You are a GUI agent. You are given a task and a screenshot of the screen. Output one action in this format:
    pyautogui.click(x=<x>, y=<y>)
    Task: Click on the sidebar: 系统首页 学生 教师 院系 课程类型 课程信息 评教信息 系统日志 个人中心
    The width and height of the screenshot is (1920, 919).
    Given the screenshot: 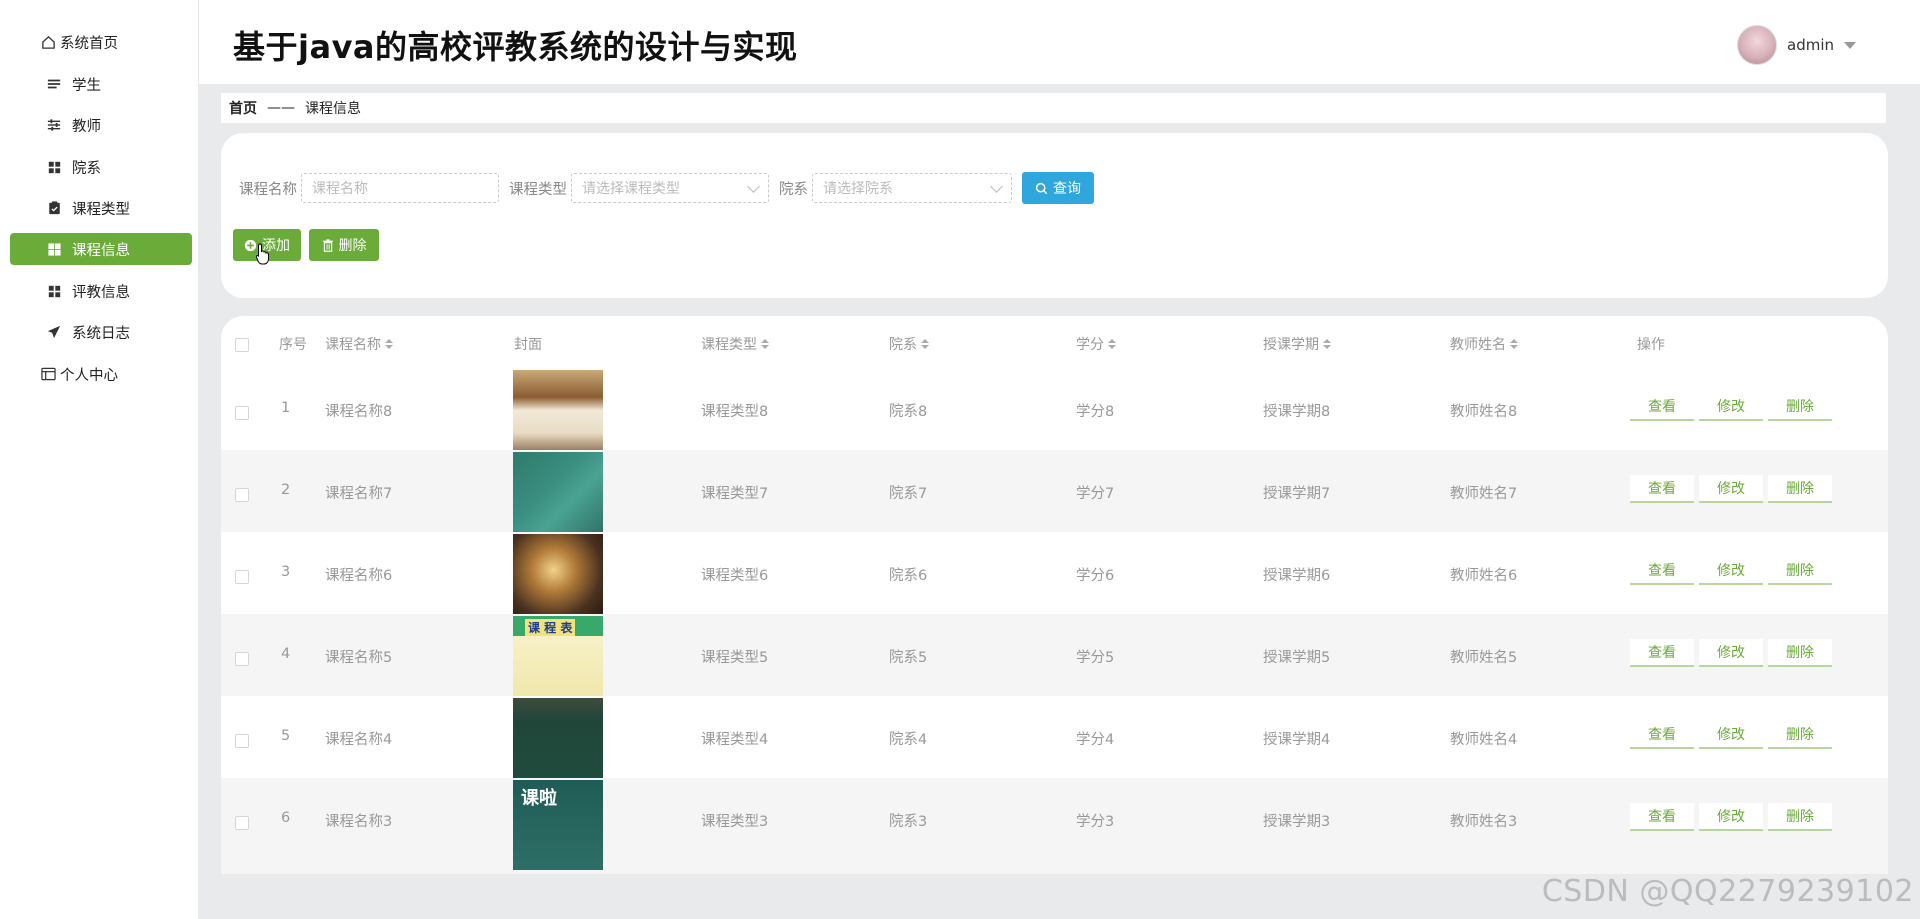 What is the action you would take?
    pyautogui.click(x=99, y=459)
    